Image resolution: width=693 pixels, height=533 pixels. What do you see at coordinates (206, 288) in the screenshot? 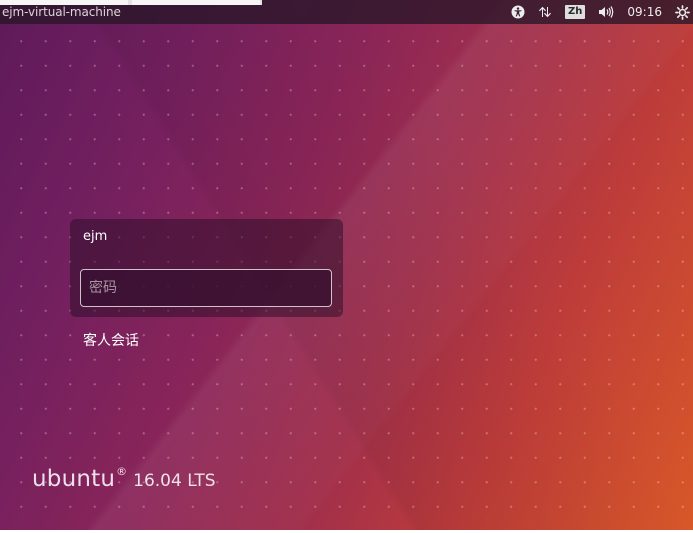
I see `password-input` at bounding box center [206, 288].